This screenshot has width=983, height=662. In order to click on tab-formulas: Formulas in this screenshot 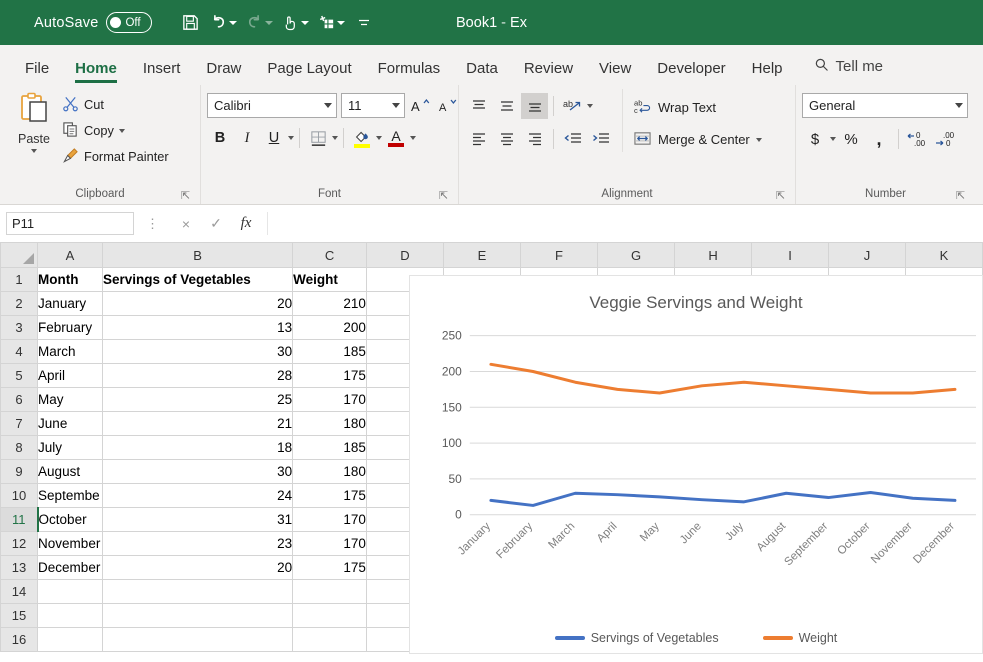, I will do `click(409, 73)`.